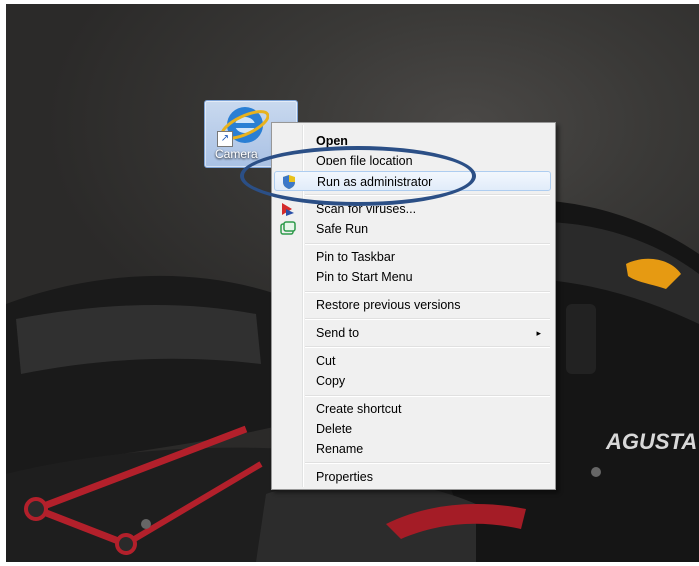  What do you see at coordinates (342, 229) in the screenshot?
I see `menu-item-label: Safe Run` at bounding box center [342, 229].